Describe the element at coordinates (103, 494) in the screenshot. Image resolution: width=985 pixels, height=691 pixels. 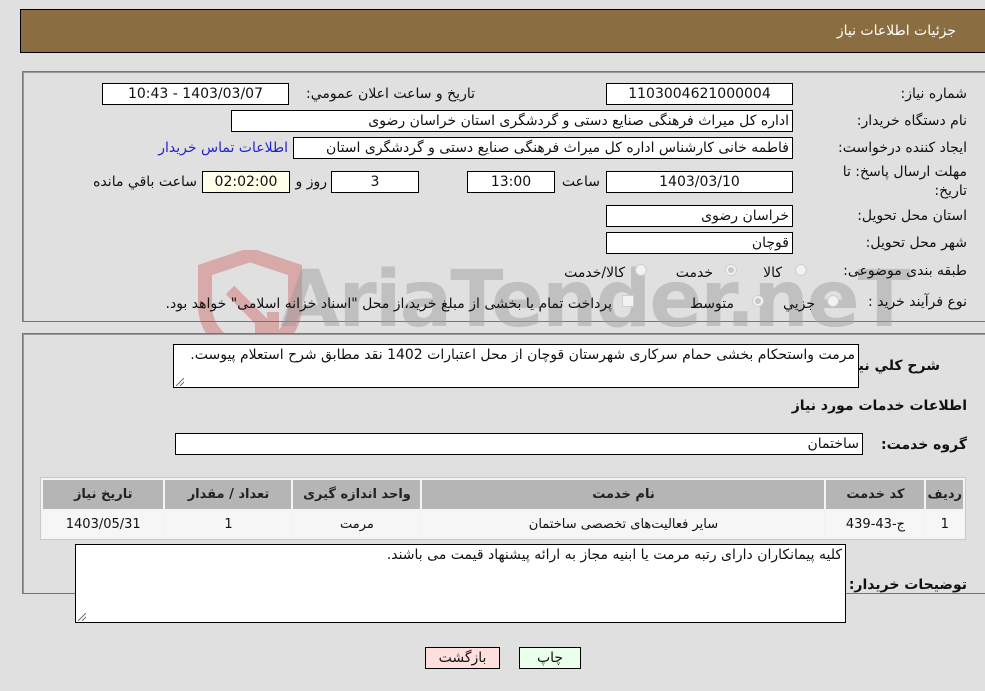
I see `col-header-need-date: تاریخ نیاز` at that location.